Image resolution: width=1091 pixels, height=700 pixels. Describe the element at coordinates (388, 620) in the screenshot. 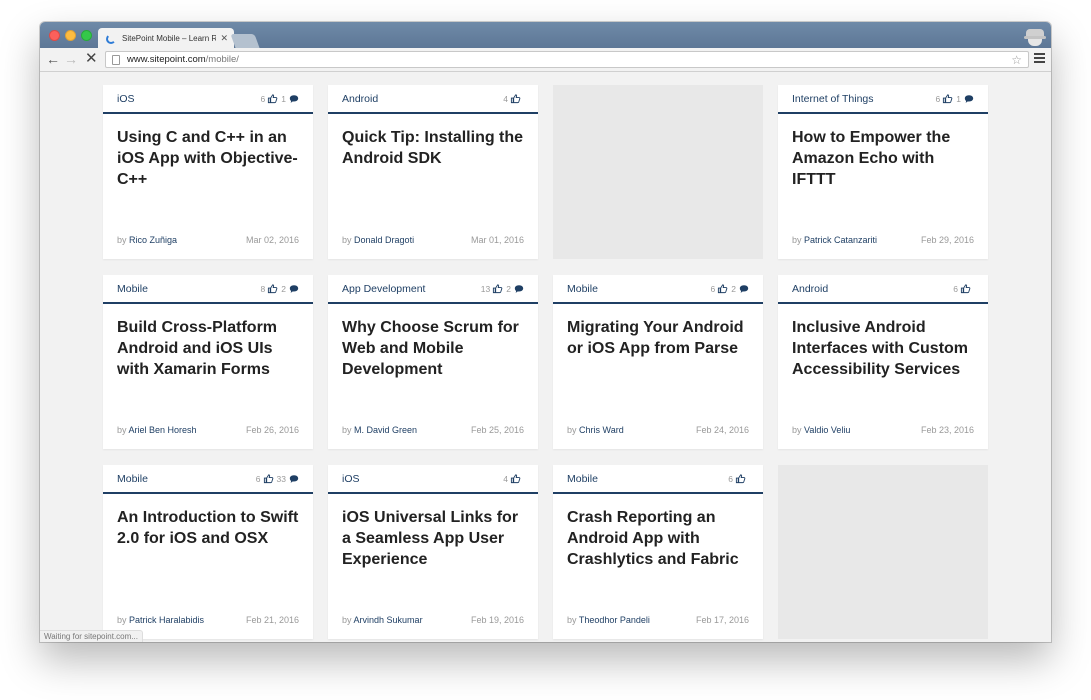

I see `author-link: Arvindh Sukumar` at that location.